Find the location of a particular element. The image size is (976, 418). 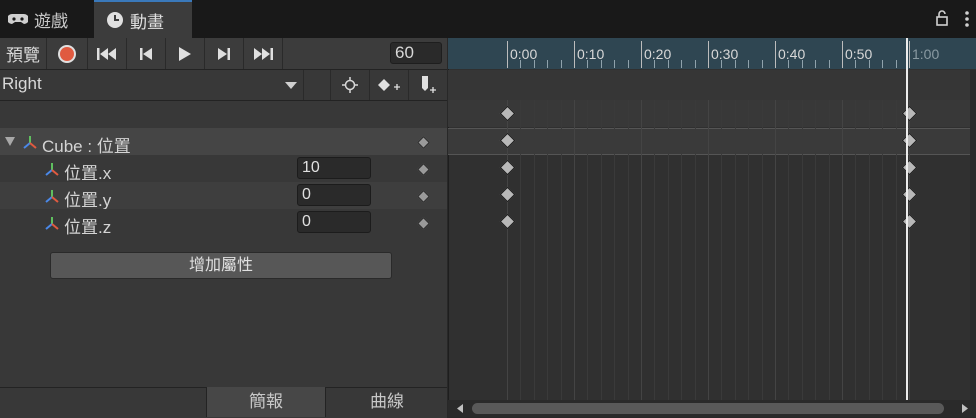

last-keyframe-button is located at coordinates (263, 53).